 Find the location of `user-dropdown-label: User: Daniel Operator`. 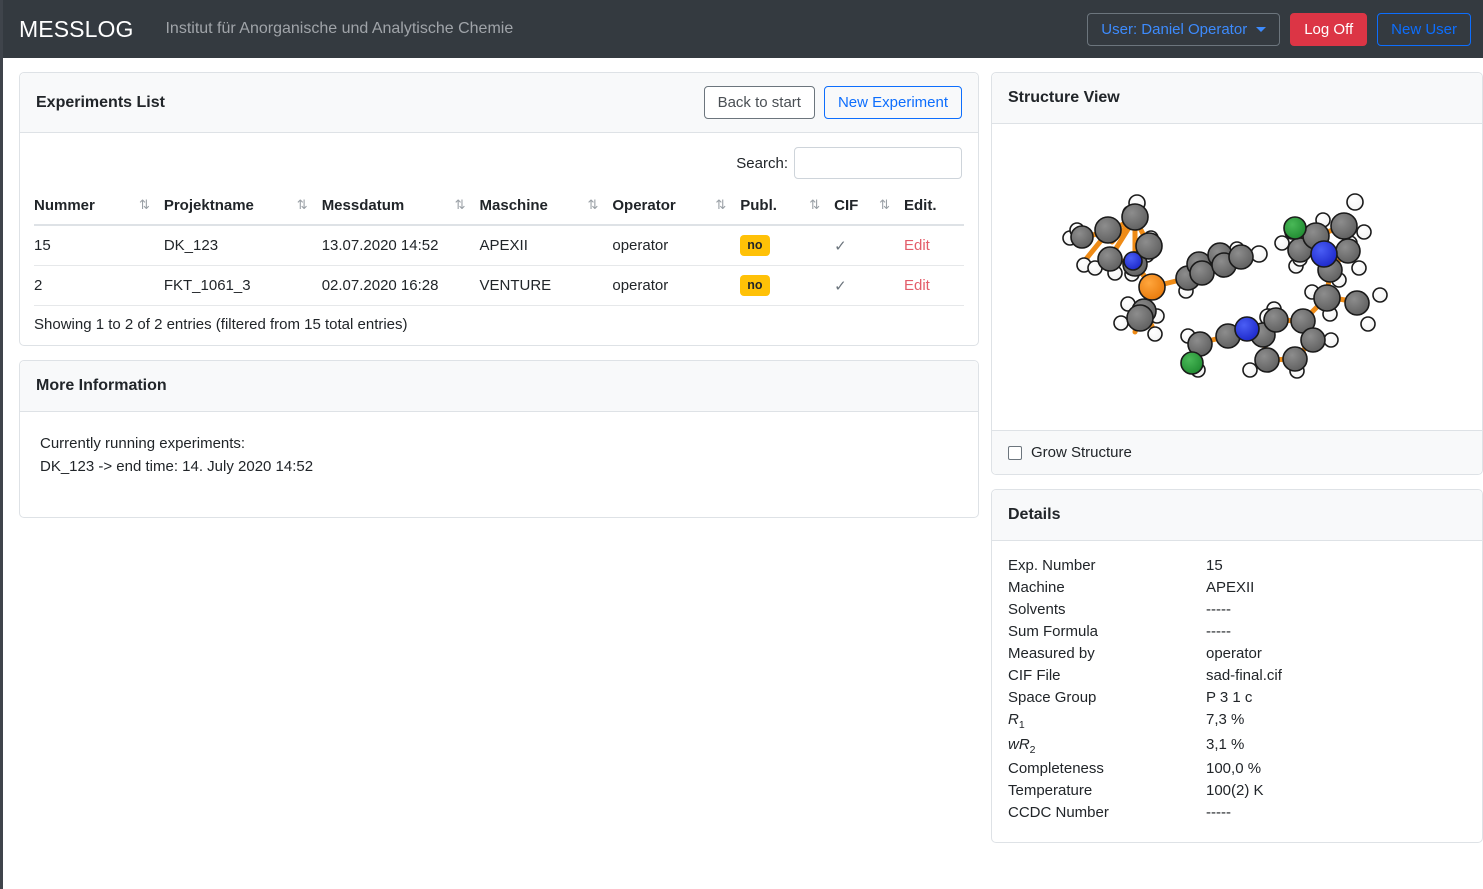

user-dropdown-label: User: Daniel Operator is located at coordinates (1174, 29).